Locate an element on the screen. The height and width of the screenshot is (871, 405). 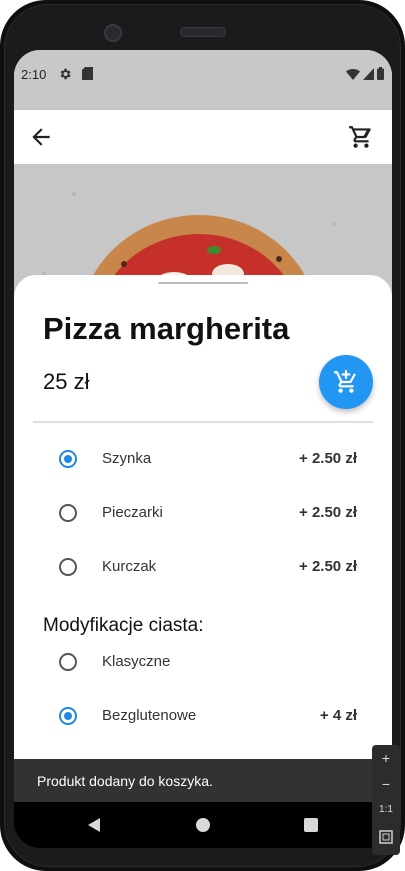
option-bezglutenowe: Bezglutenowe + 4 zł is located at coordinates (203, 716).